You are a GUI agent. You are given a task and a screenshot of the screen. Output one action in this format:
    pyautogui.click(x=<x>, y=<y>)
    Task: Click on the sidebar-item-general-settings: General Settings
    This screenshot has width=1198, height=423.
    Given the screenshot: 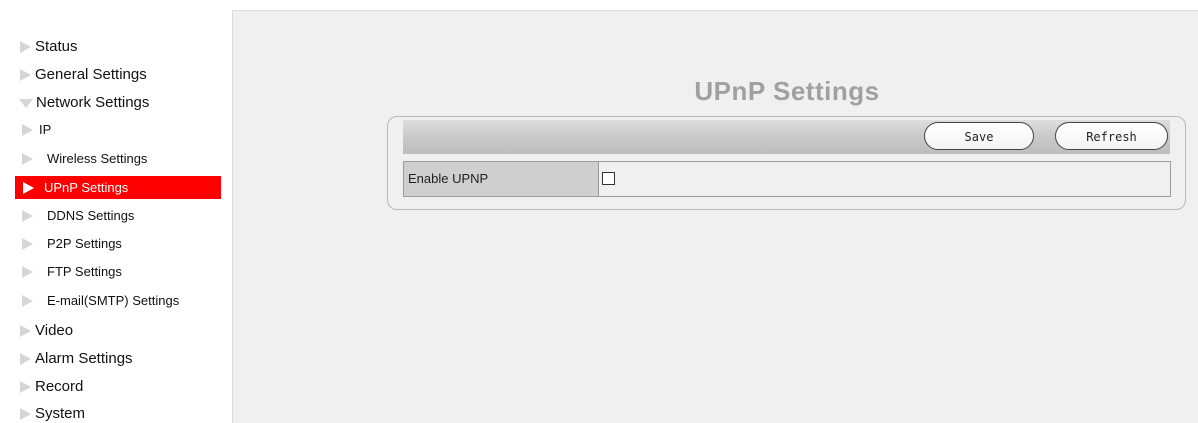 What is the action you would take?
    pyautogui.click(x=83, y=75)
    